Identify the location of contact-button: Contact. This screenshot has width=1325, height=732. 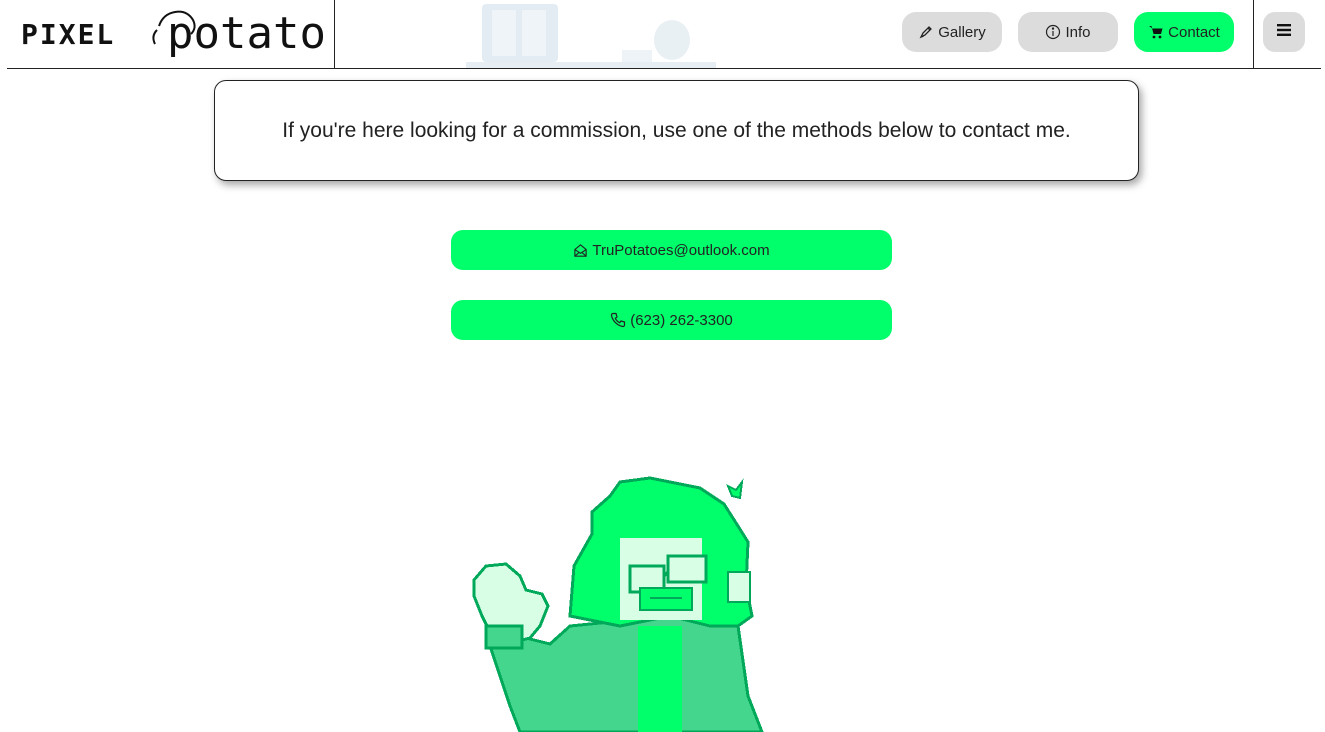
(1184, 32).